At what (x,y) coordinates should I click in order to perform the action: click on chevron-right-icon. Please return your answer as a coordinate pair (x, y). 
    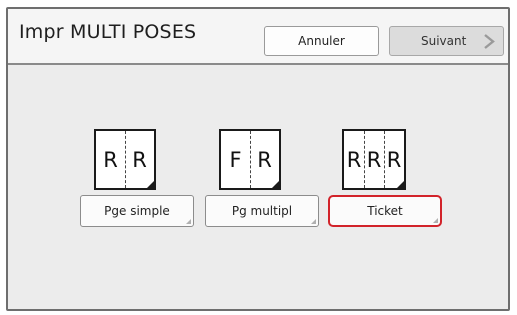
    Looking at the image, I should click on (489, 41).